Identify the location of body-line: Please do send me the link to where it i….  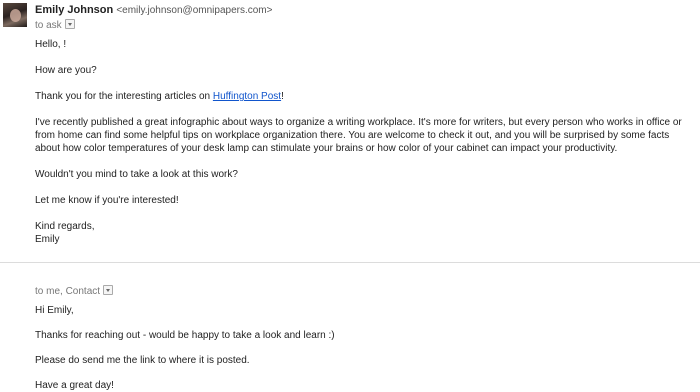
(142, 360).